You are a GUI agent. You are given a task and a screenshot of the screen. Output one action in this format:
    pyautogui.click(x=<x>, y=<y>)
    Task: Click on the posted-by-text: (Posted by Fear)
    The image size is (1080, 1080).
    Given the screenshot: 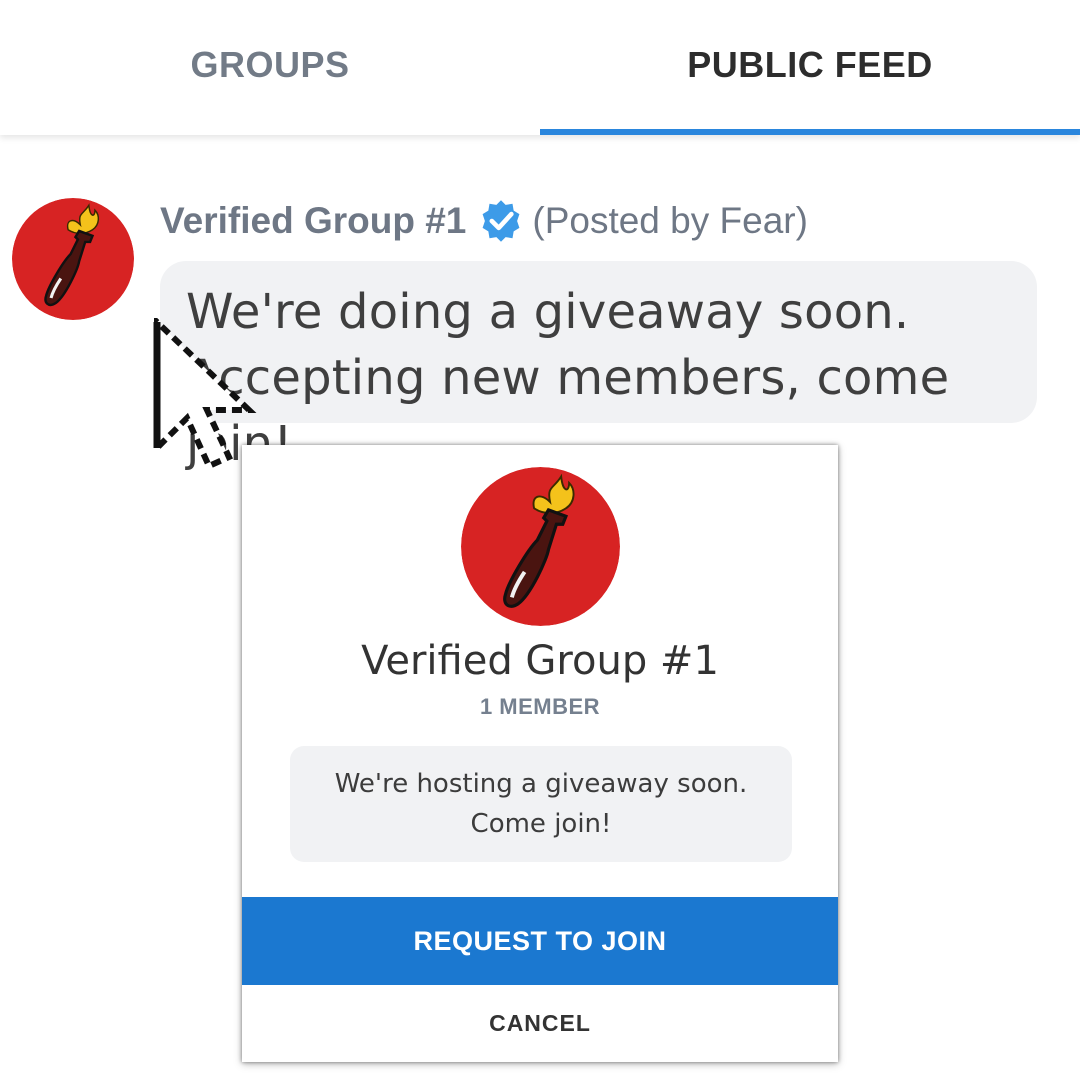 What is the action you would take?
    pyautogui.click(x=670, y=220)
    